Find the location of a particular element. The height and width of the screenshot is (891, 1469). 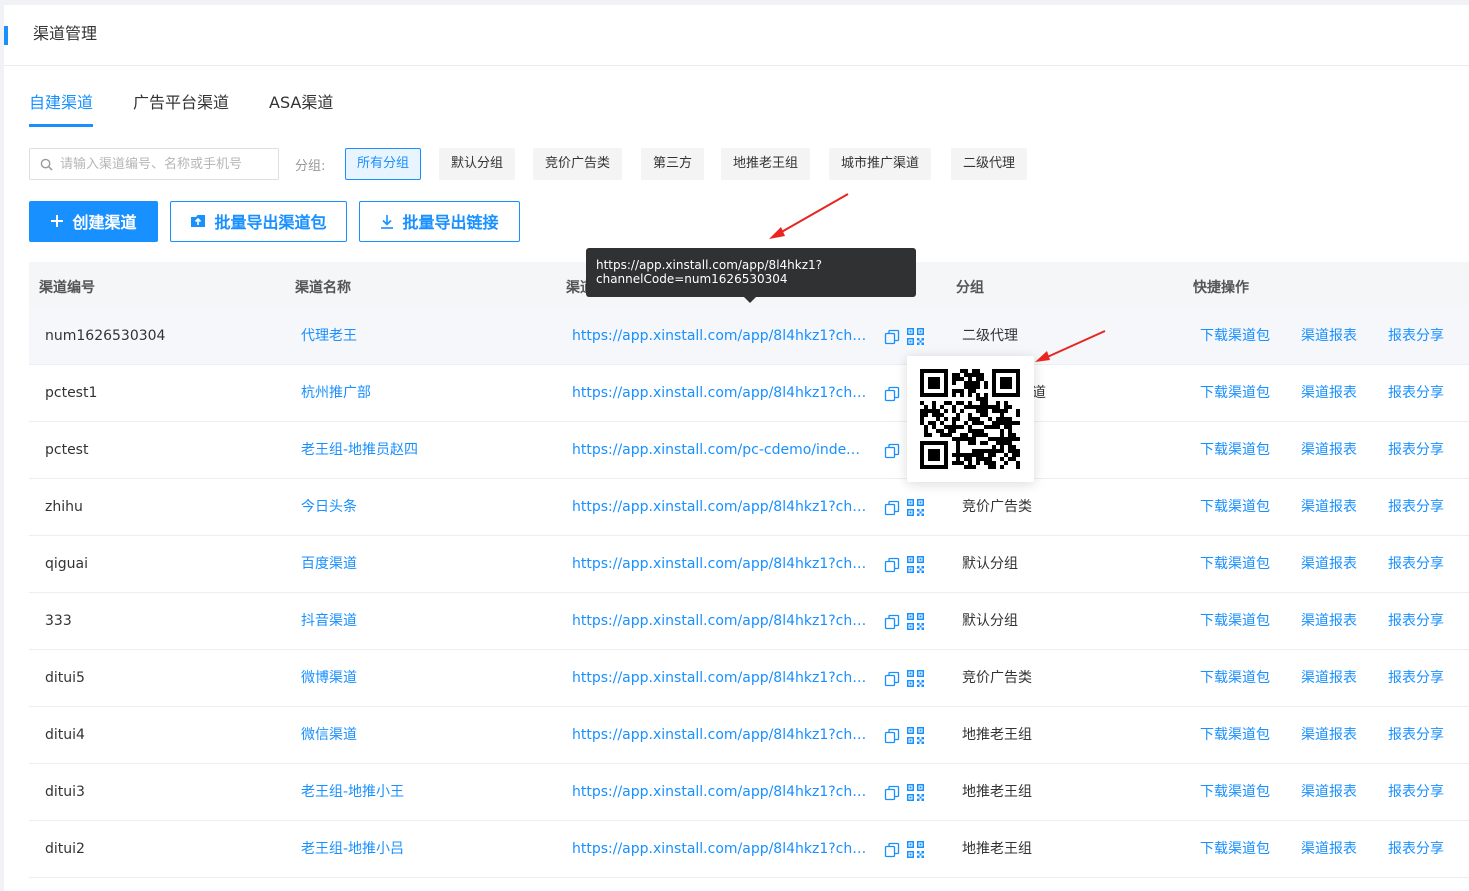

group-chip-default: 默认分组 is located at coordinates (477, 164).